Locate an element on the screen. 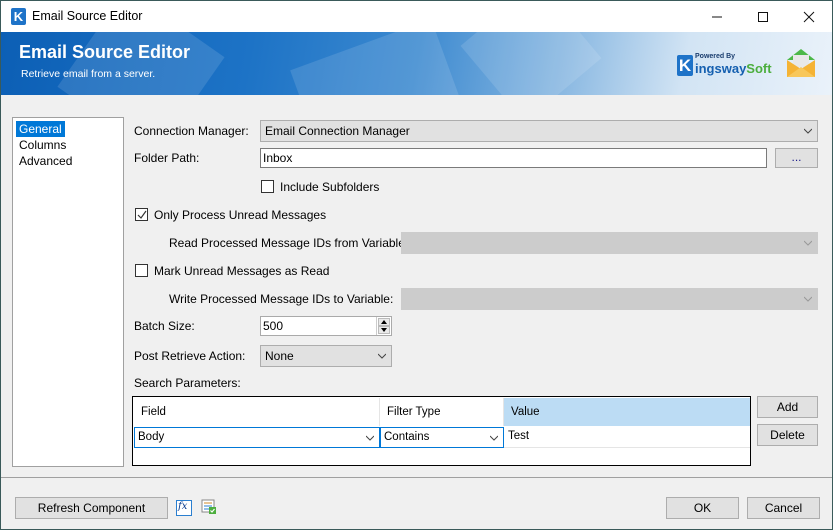  filter-type-cell-dropdown: Contains is located at coordinates (442, 437).